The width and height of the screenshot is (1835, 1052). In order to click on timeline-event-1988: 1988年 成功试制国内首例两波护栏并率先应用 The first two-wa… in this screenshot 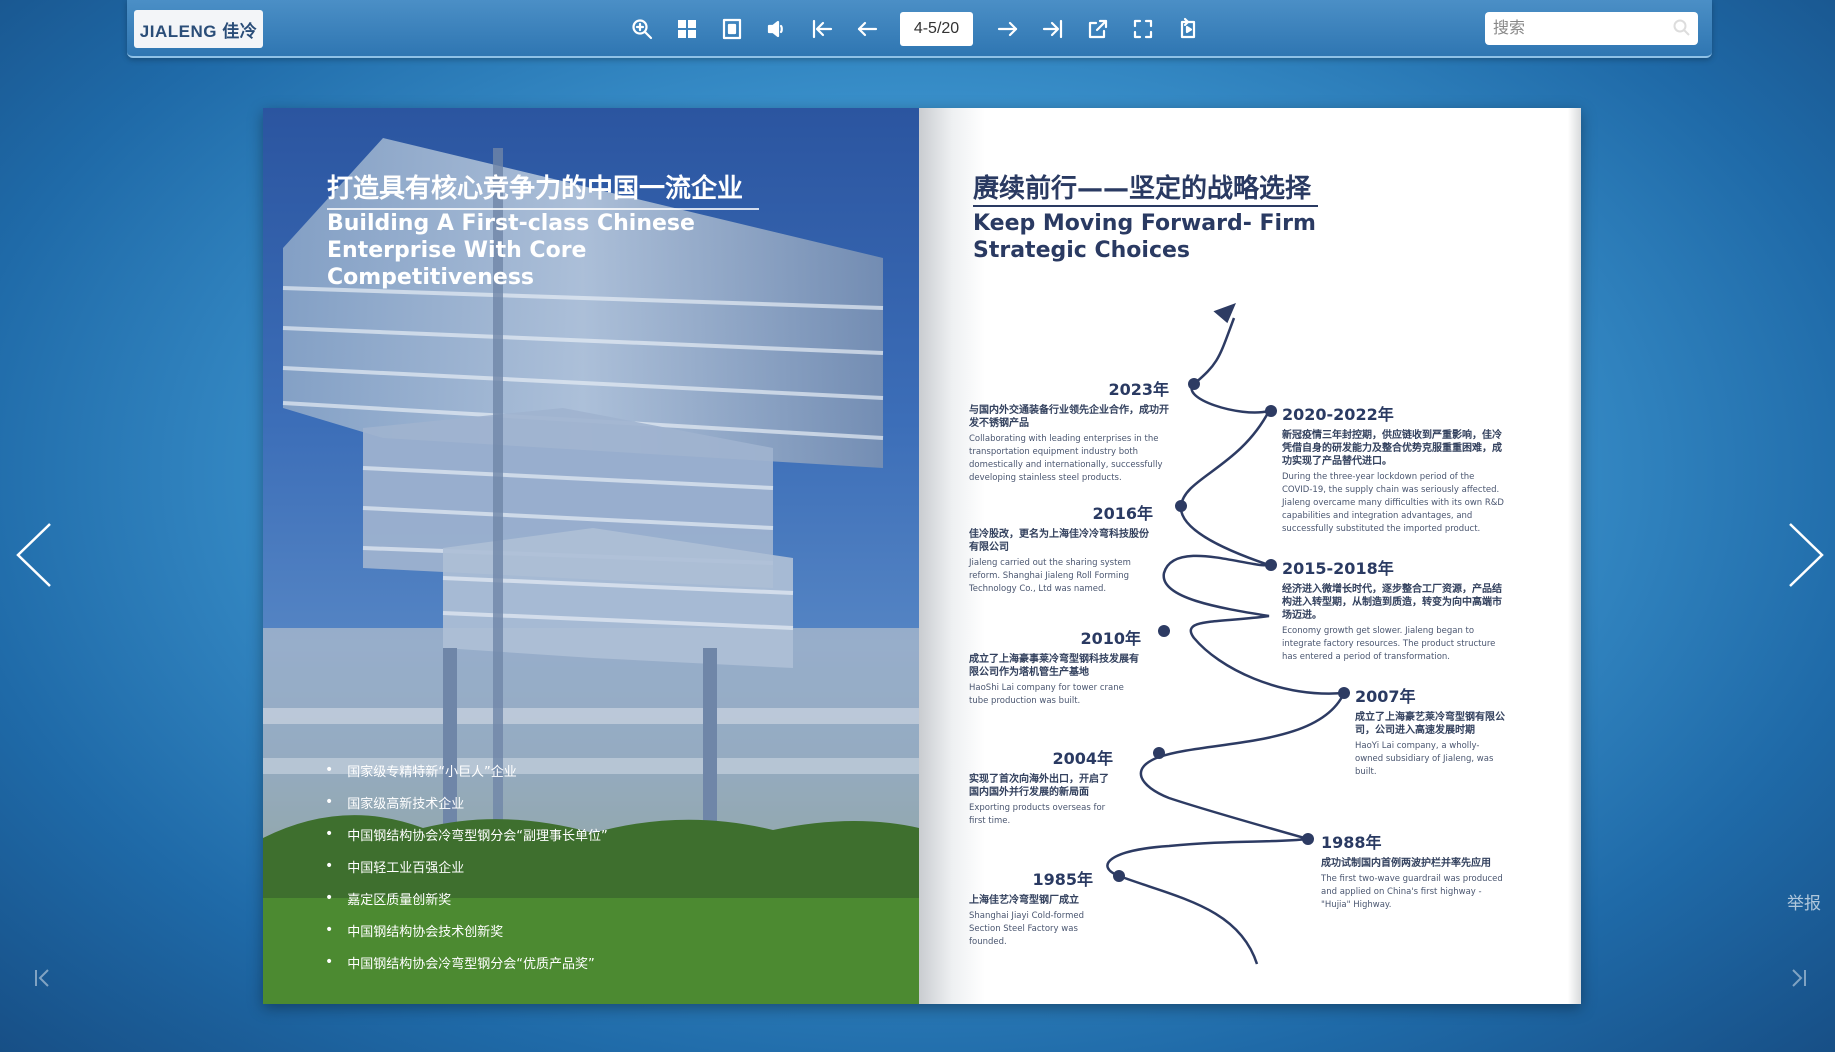, I will do `click(1412, 871)`.